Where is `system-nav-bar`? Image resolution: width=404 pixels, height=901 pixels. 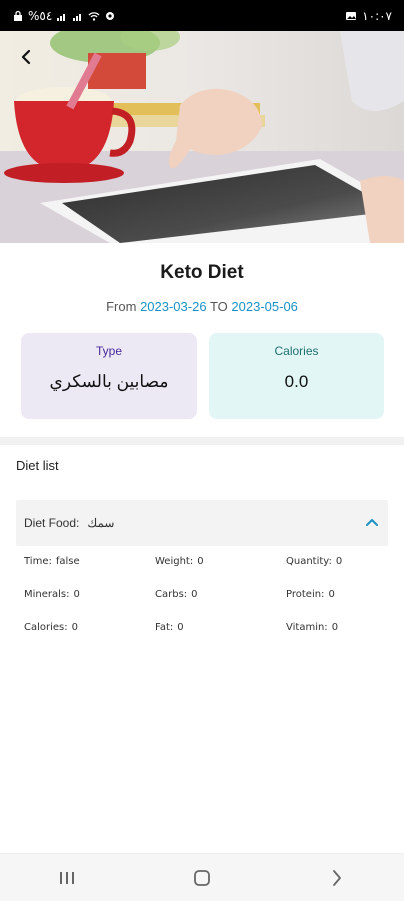
system-nav-bar is located at coordinates (202, 877).